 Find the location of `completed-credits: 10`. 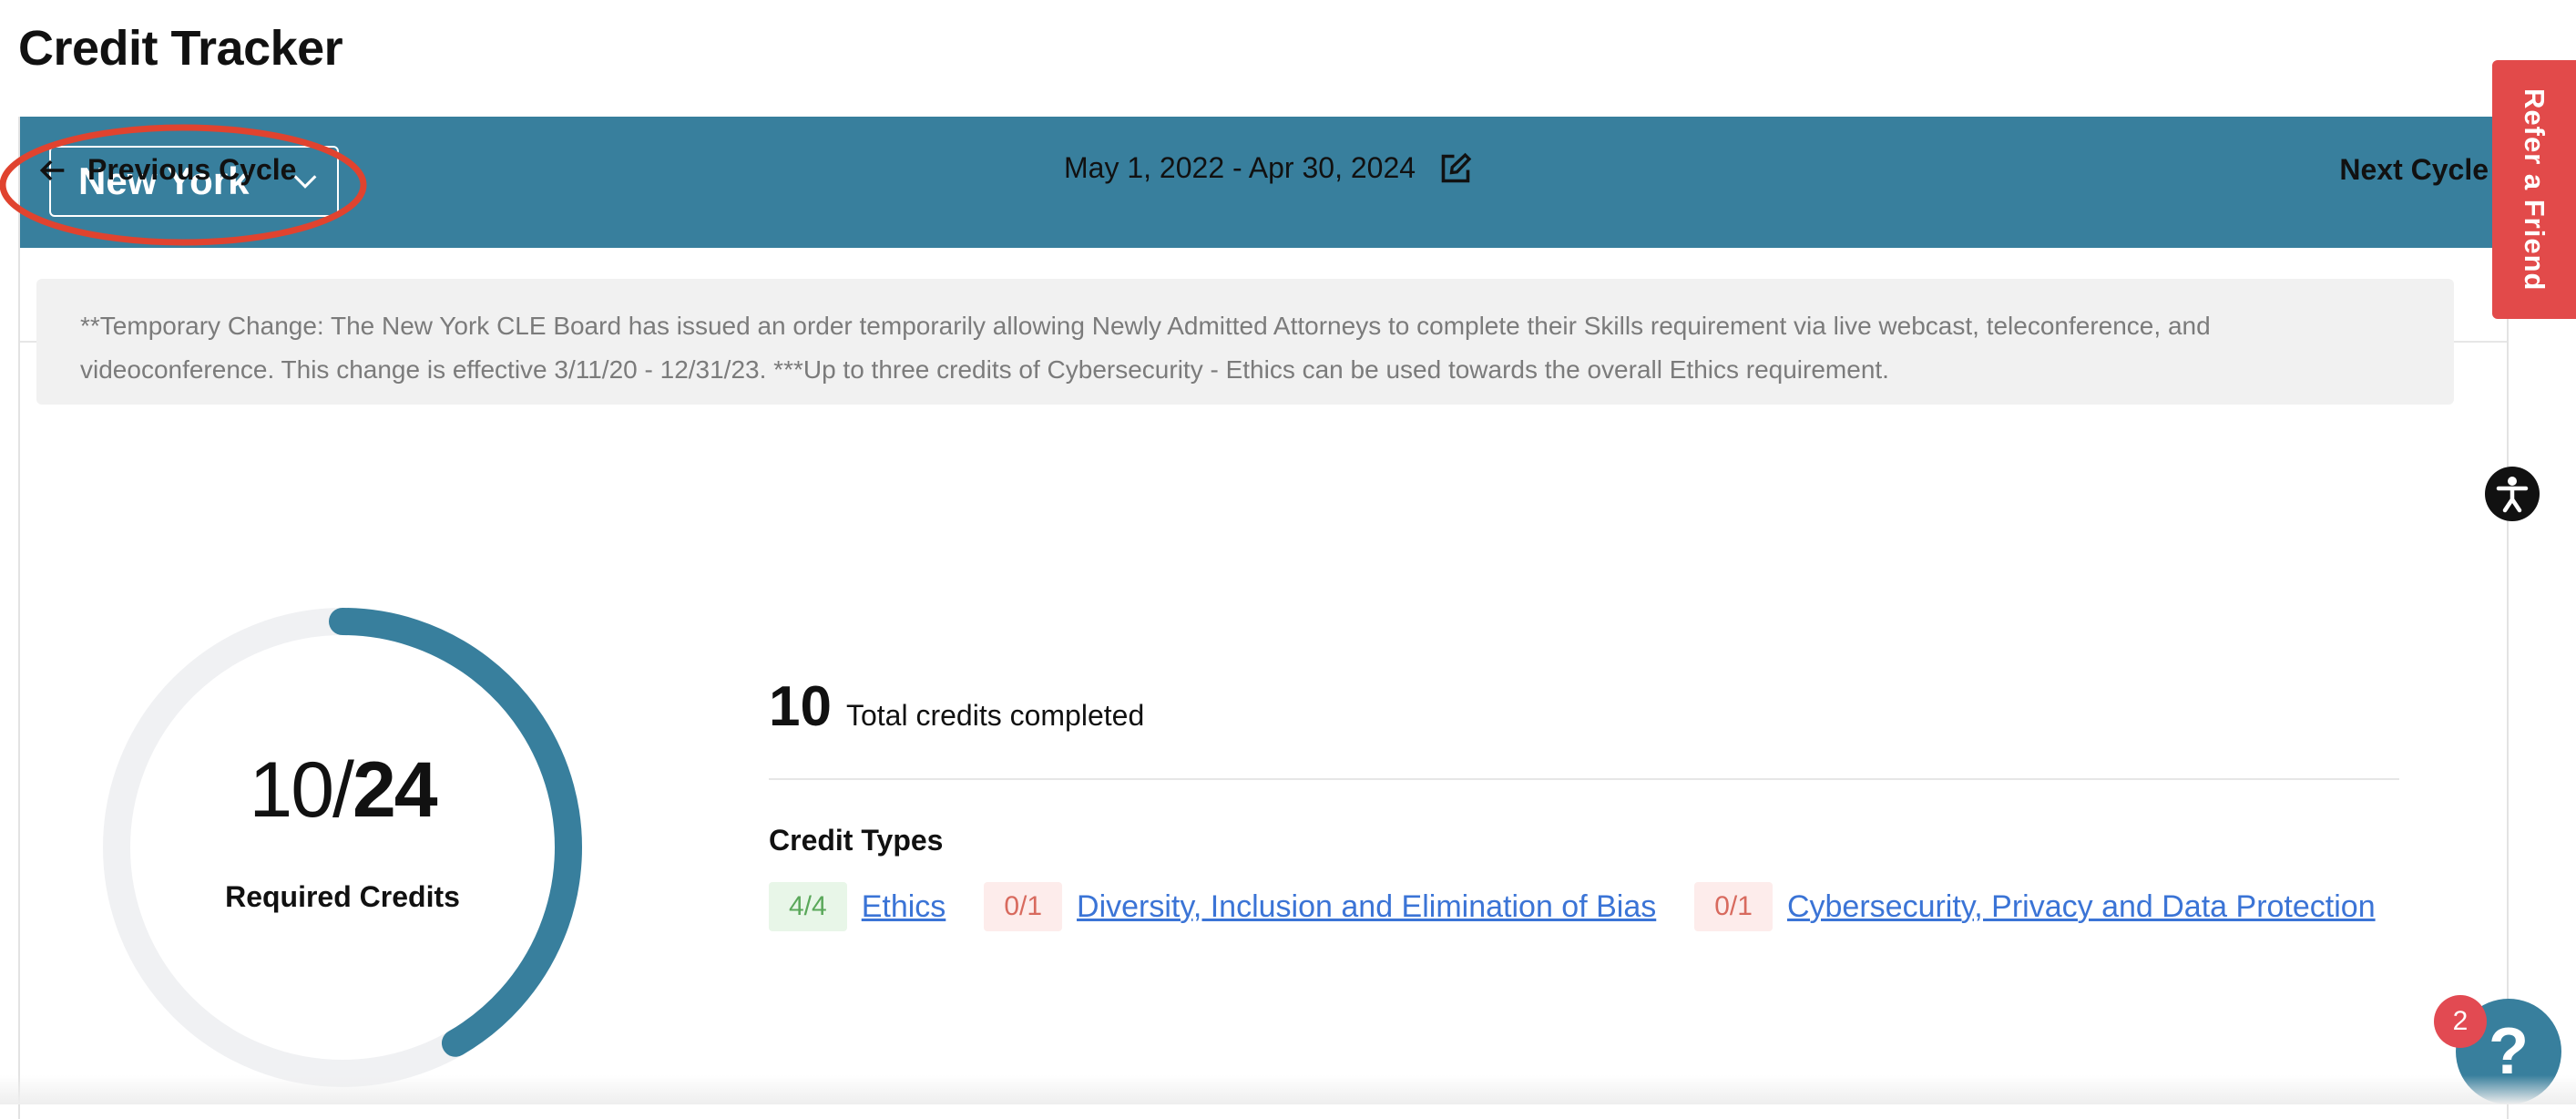

completed-credits: 10 is located at coordinates (291, 790).